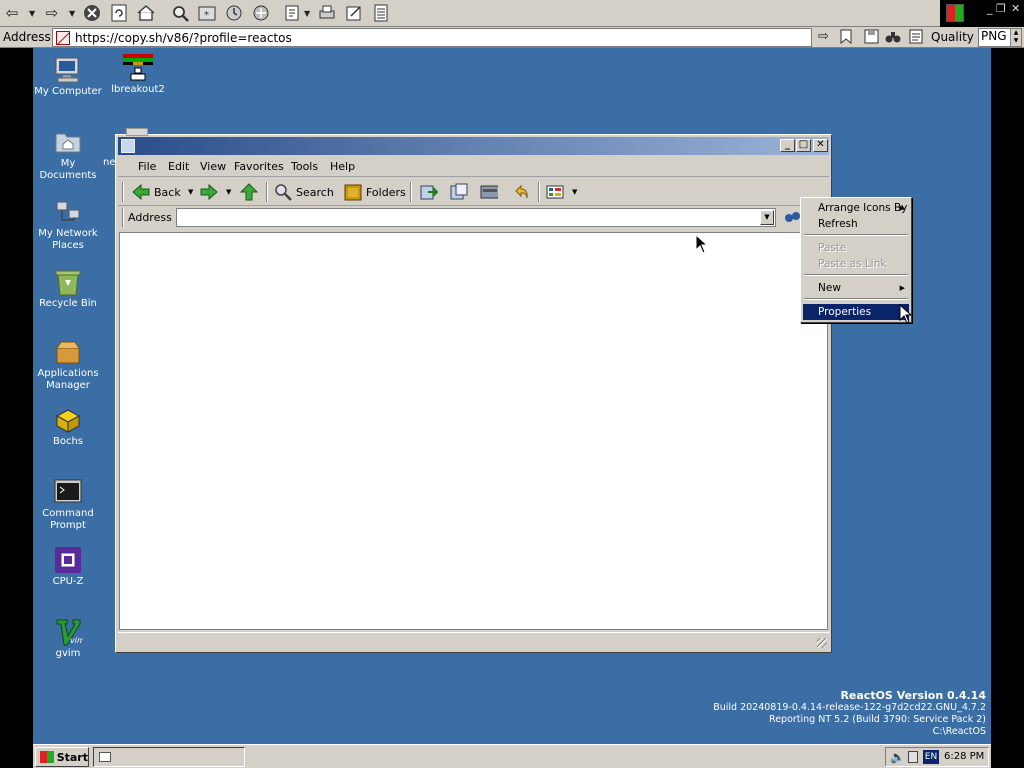 This screenshot has width=1024, height=768. What do you see at coordinates (234, 13) in the screenshot?
I see `history-icon` at bounding box center [234, 13].